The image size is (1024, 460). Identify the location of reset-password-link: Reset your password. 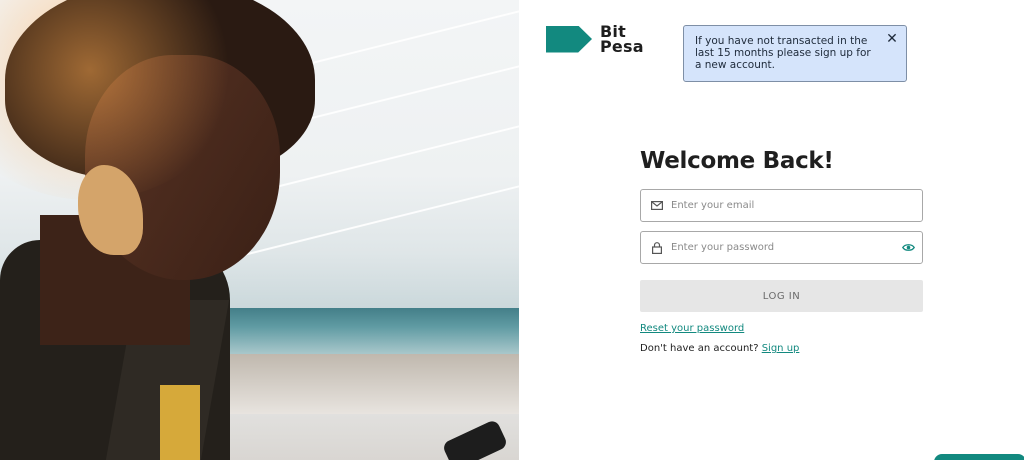
(692, 328).